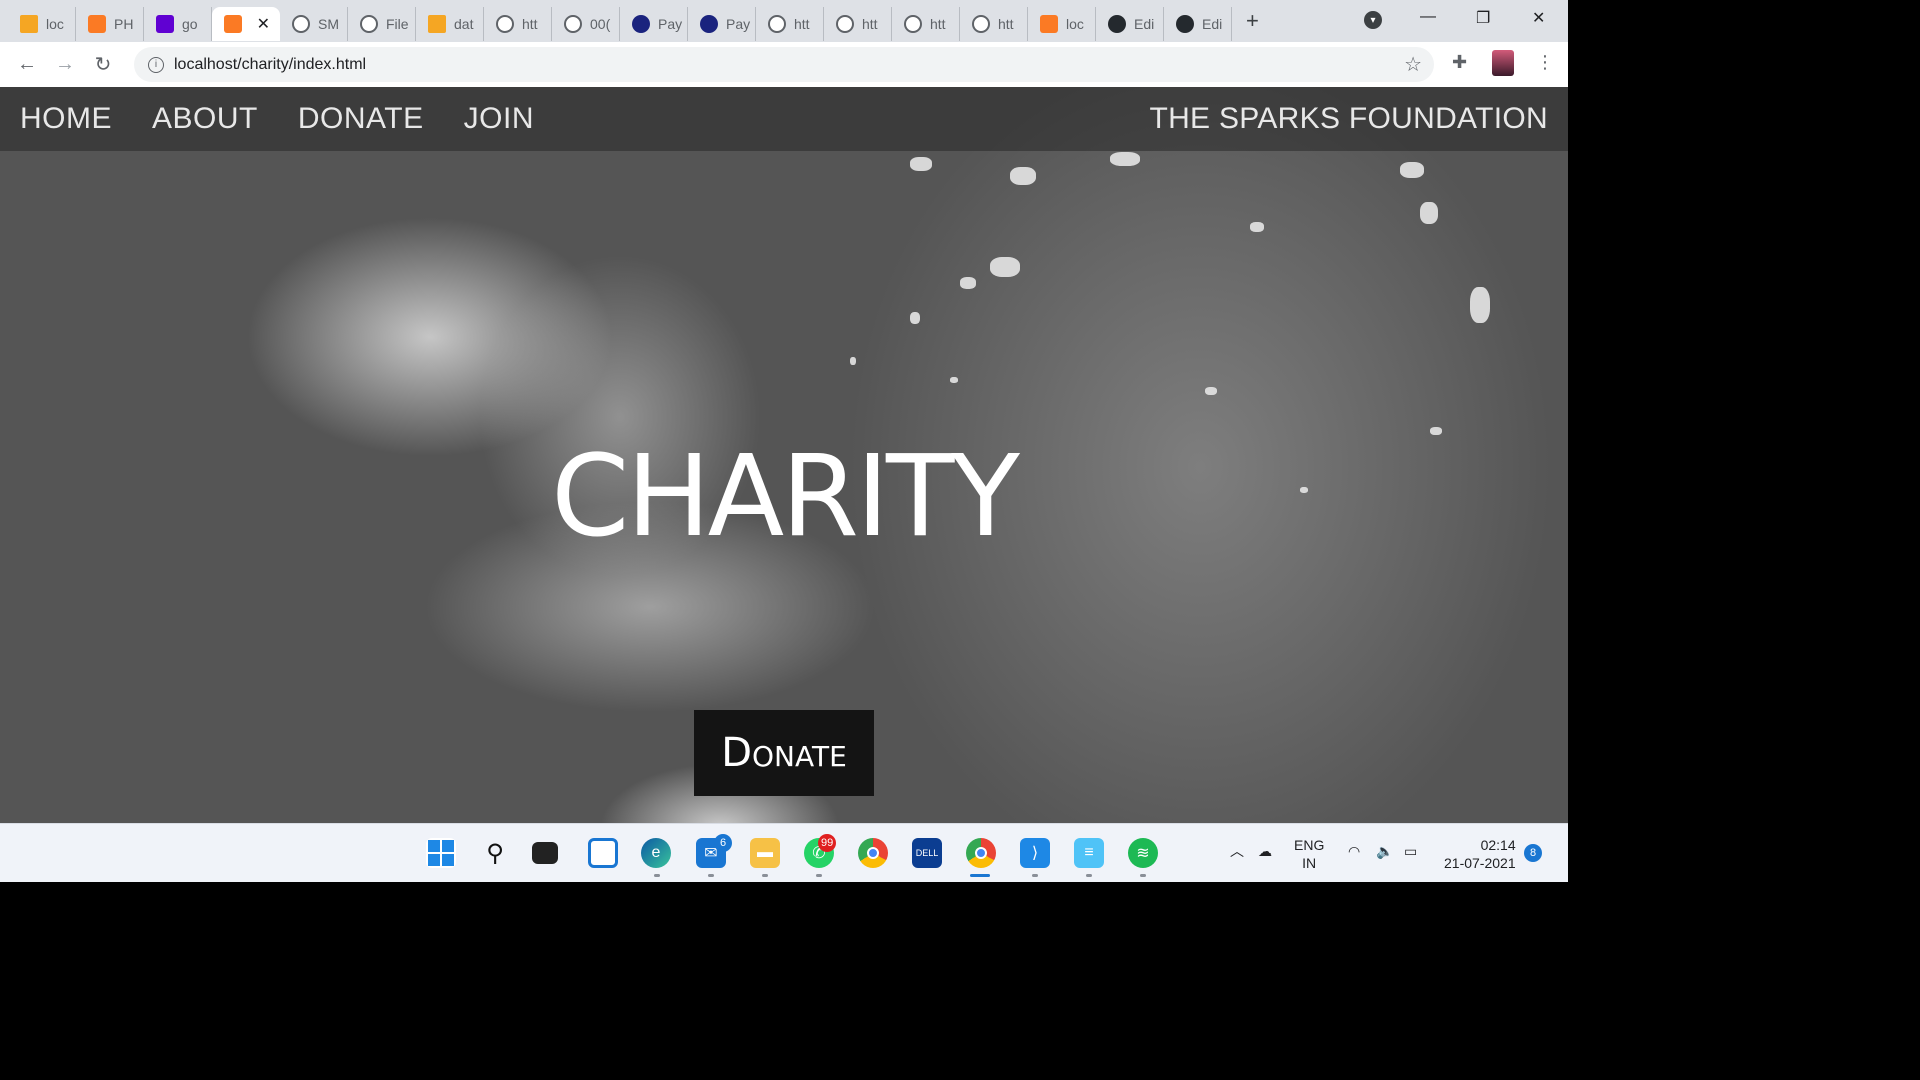  Describe the element at coordinates (1035, 853) in the screenshot. I see `vscode-icon: ⟩` at that location.